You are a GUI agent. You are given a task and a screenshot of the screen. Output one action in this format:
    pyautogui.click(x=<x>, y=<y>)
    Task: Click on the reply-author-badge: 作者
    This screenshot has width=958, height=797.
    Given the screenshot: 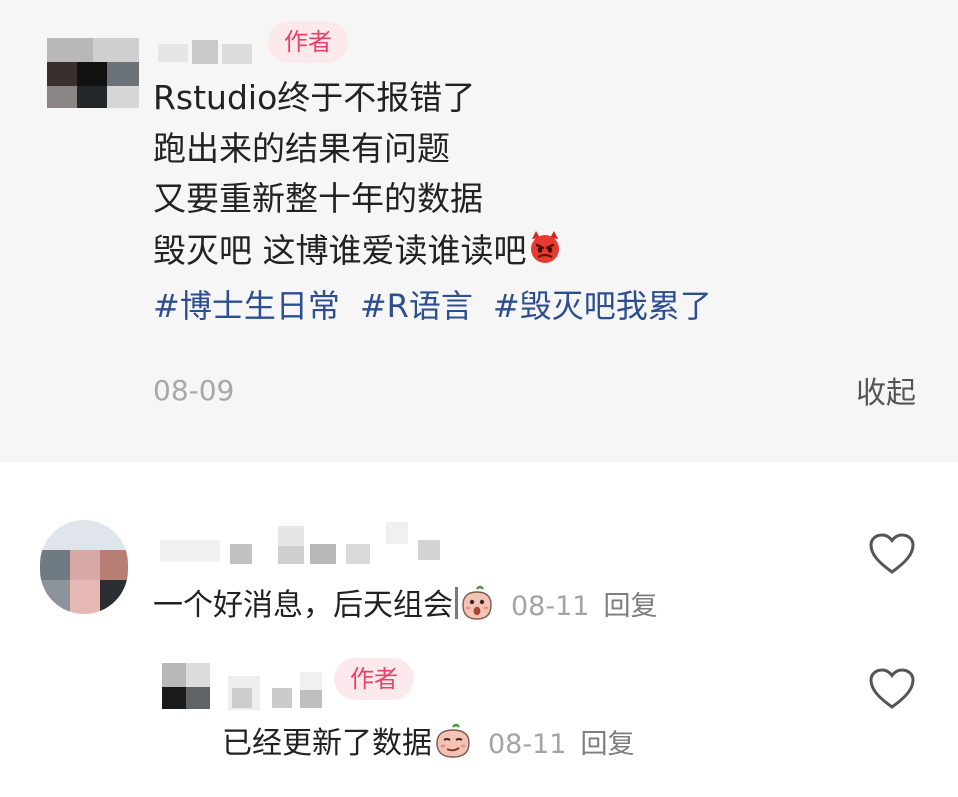 What is the action you would take?
    pyautogui.click(x=374, y=679)
    